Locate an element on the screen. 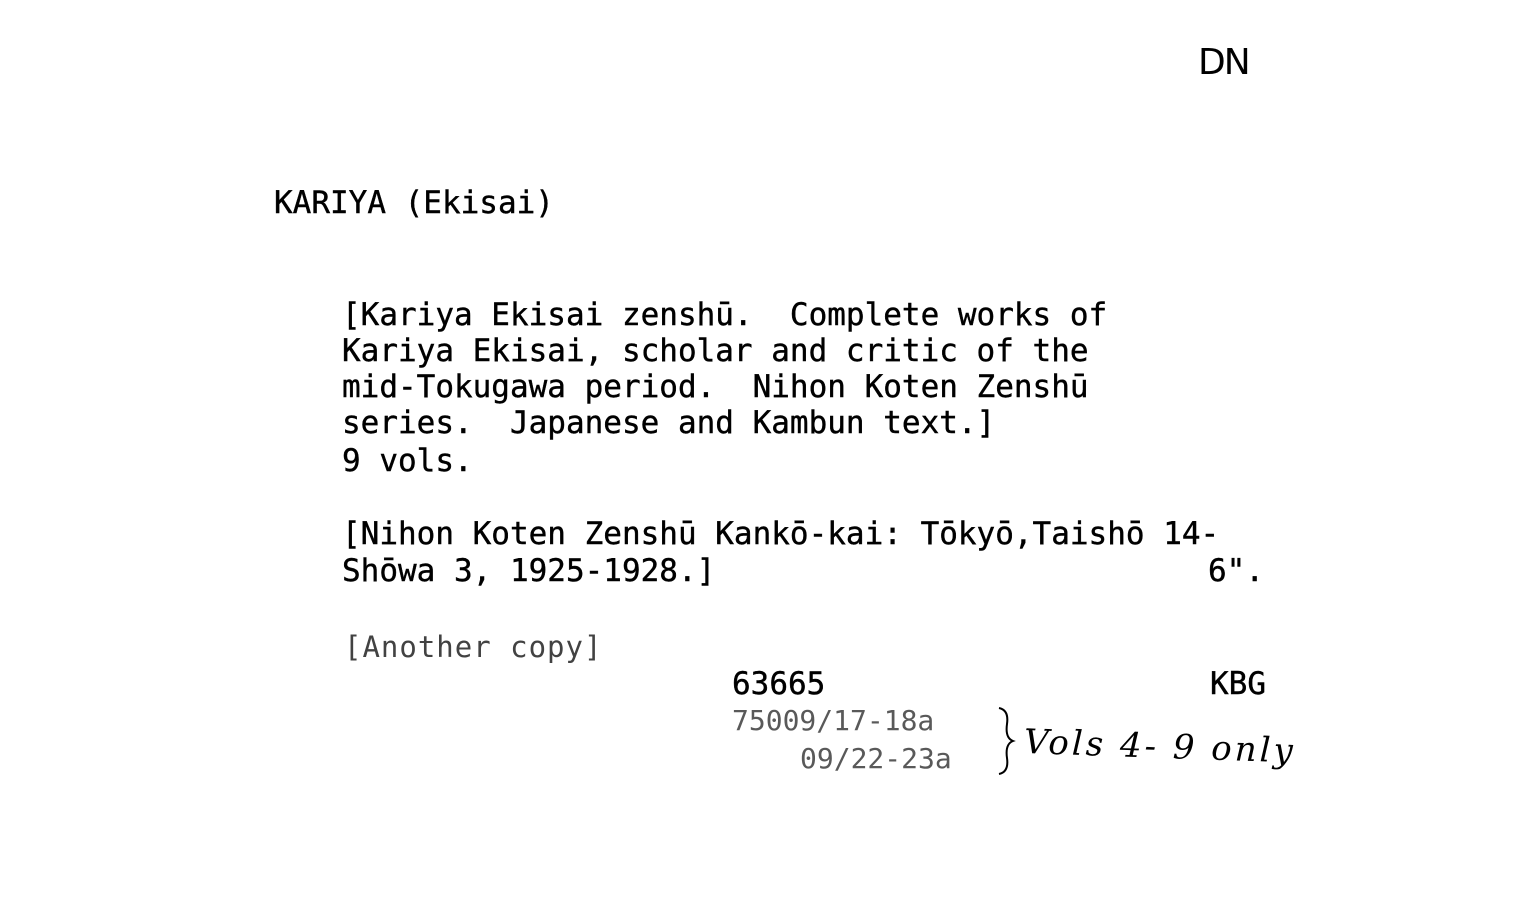  card-heading: KARIYA (Ekisai) is located at coordinates (414, 203).